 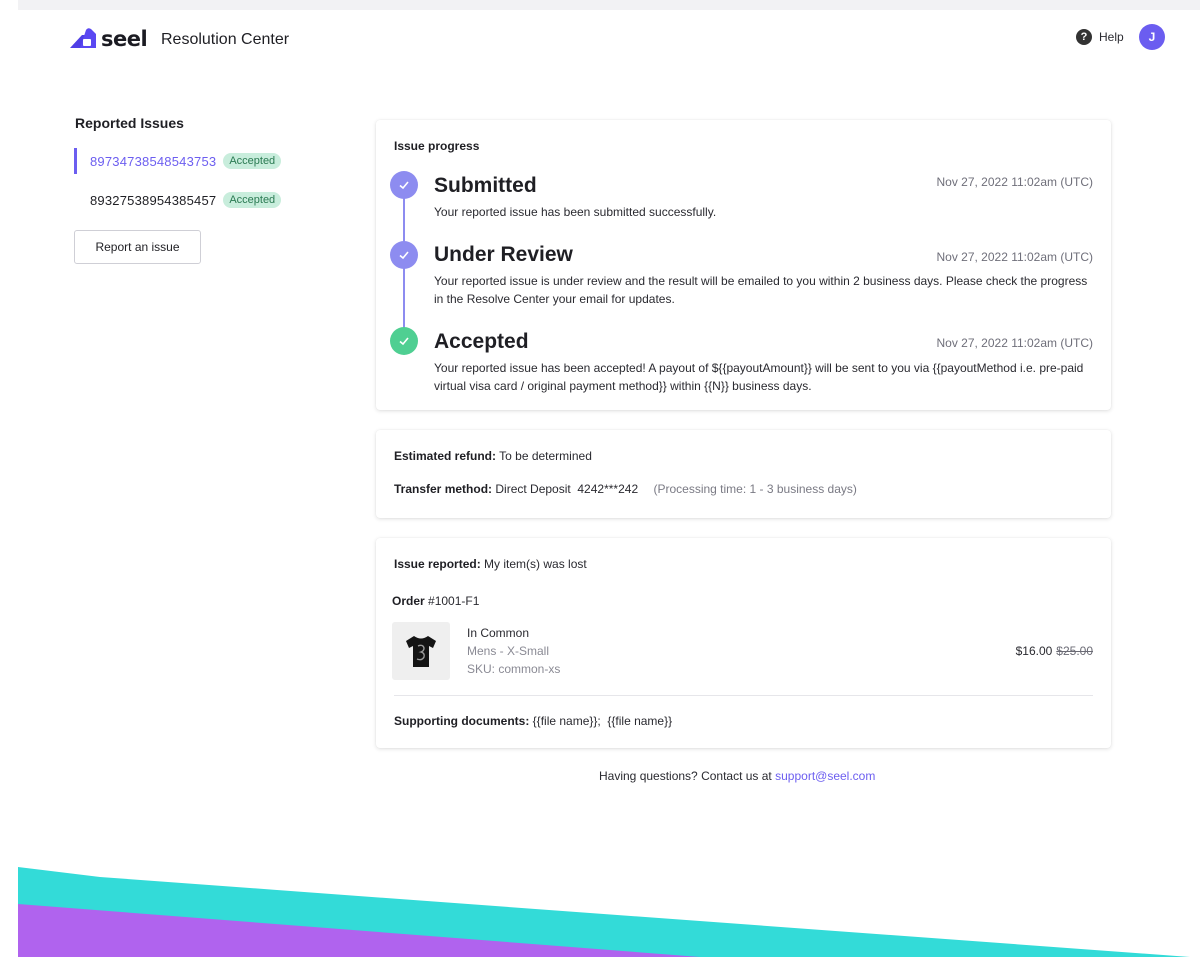 What do you see at coordinates (1111, 37) in the screenshot?
I see `help-label: Help` at bounding box center [1111, 37].